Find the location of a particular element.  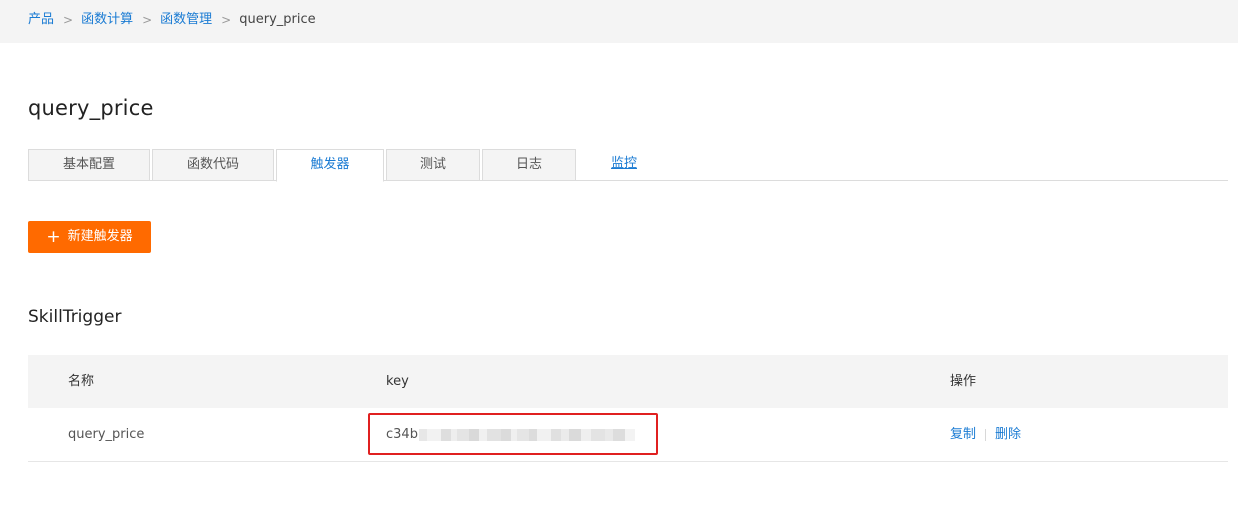

tab-basic-config: 基本配置 is located at coordinates (89, 165).